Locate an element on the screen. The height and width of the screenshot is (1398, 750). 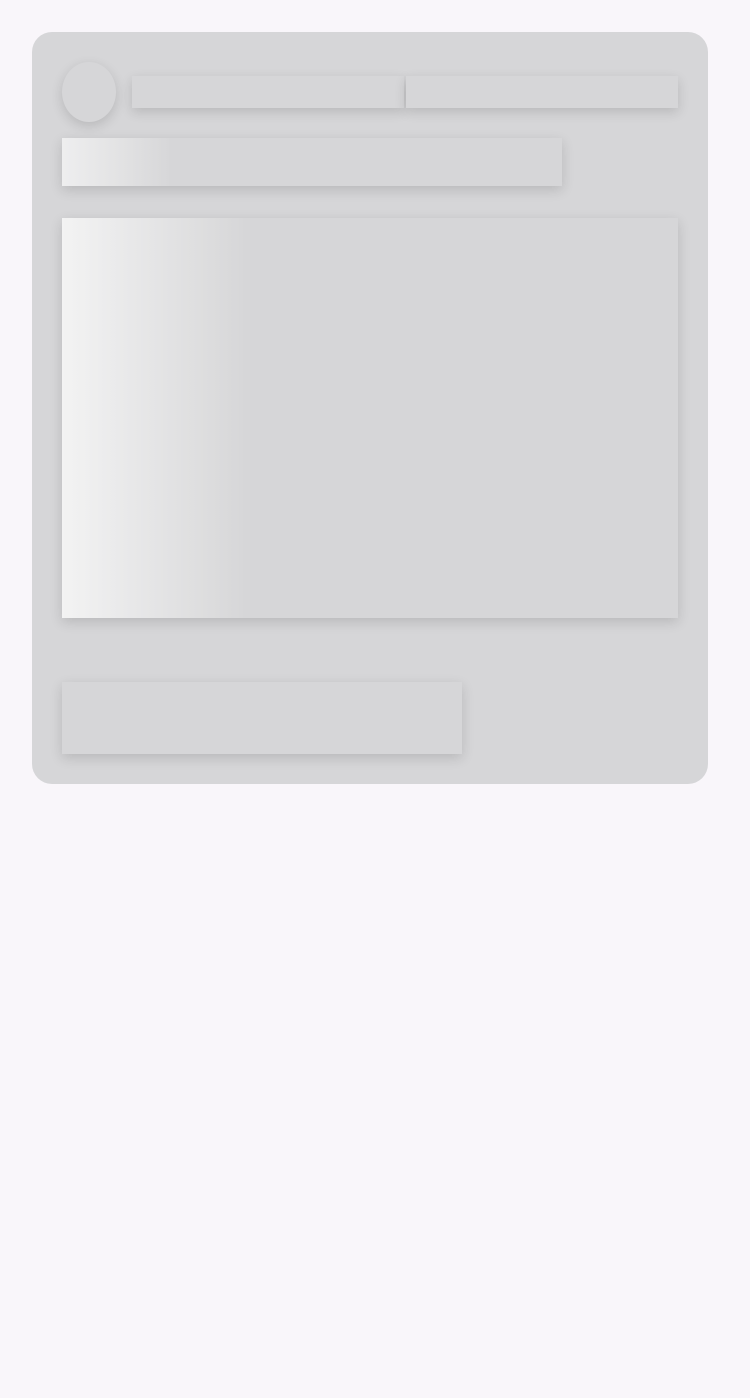
avatar-placeholder is located at coordinates (89, 92).